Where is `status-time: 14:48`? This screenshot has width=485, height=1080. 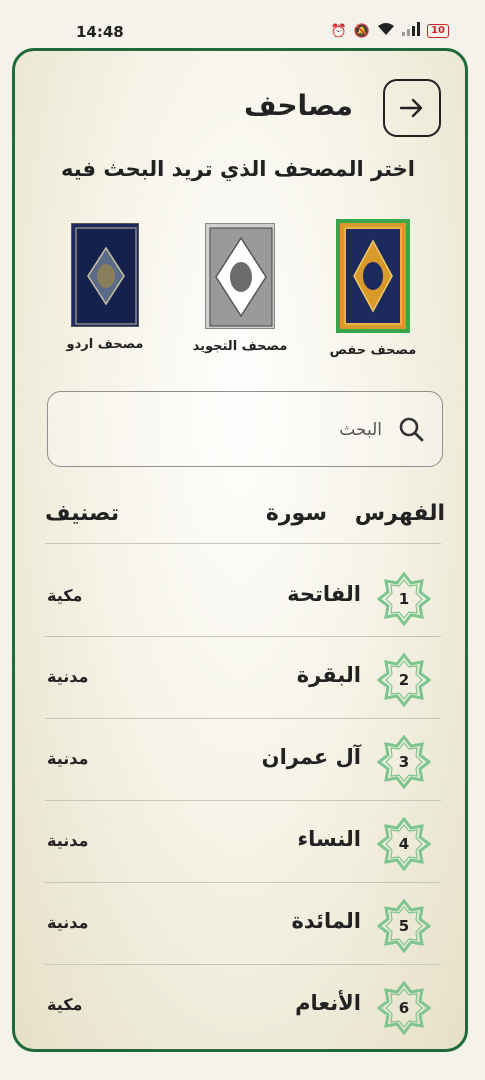 status-time: 14:48 is located at coordinates (100, 32).